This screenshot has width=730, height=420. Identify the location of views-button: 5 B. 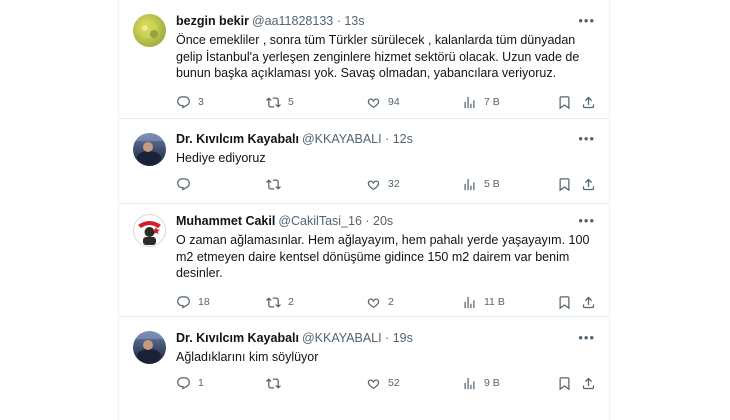
(481, 184).